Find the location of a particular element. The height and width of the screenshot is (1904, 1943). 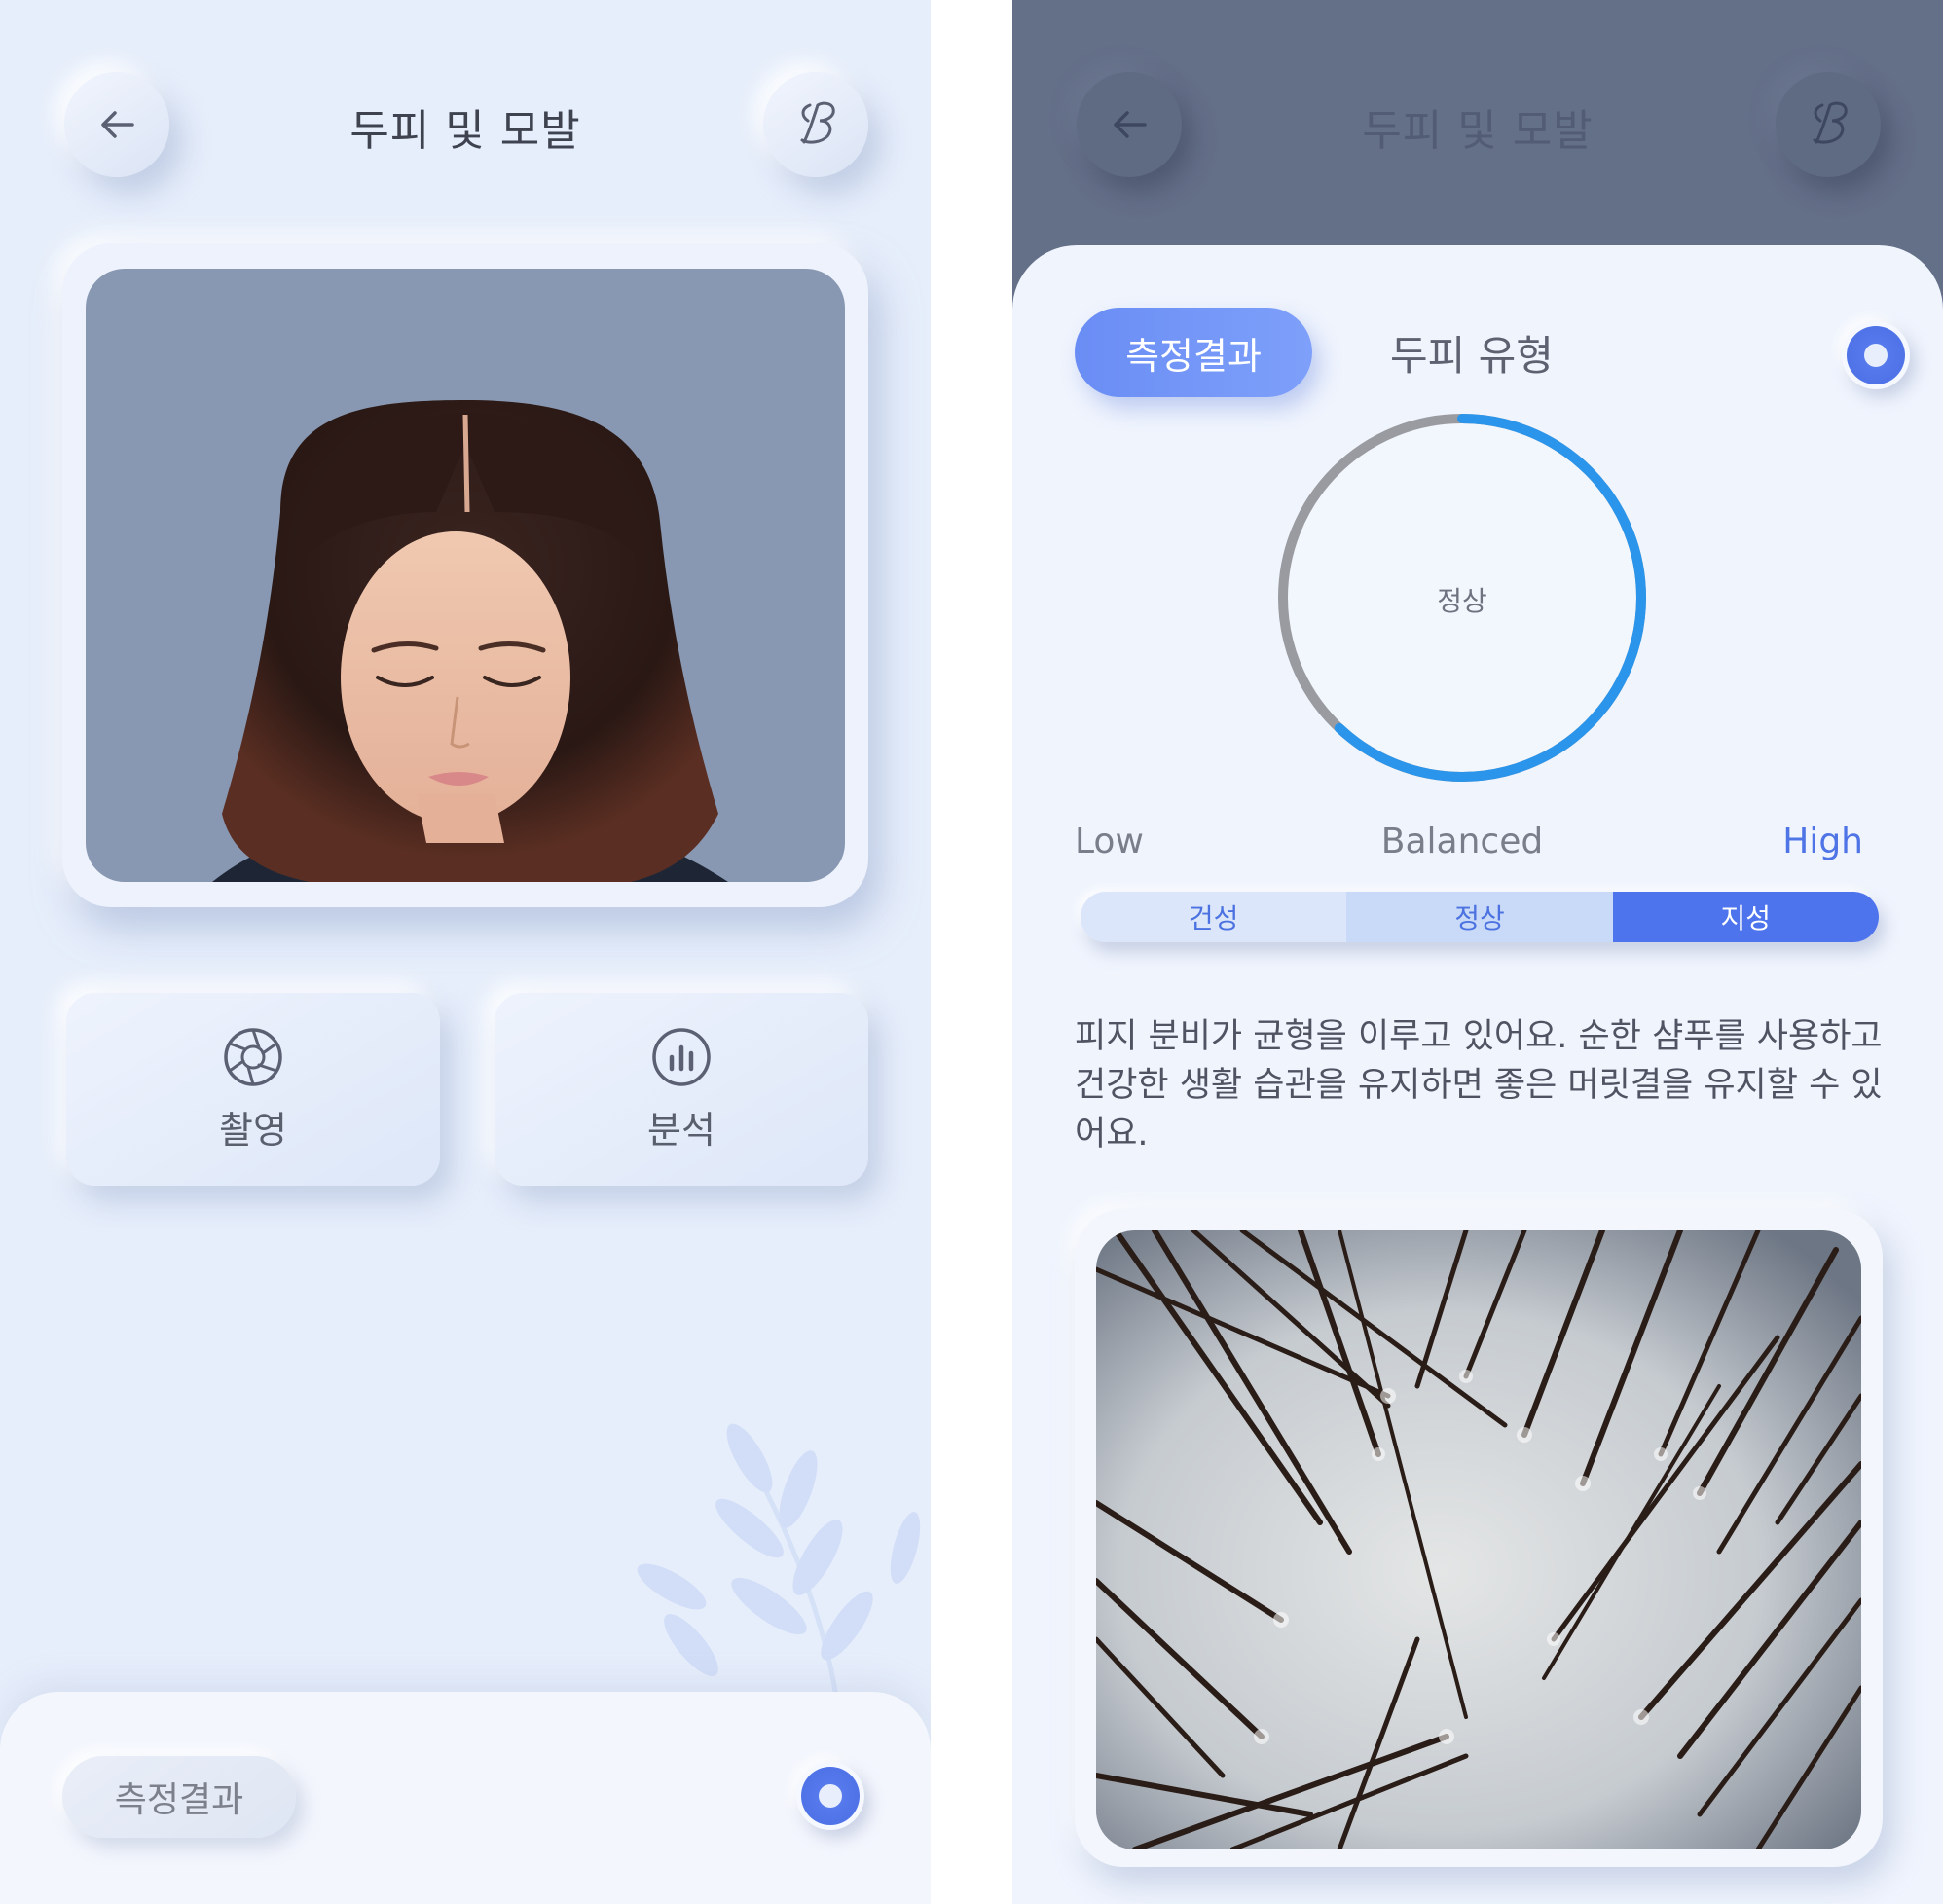

back-button is located at coordinates (116, 124).